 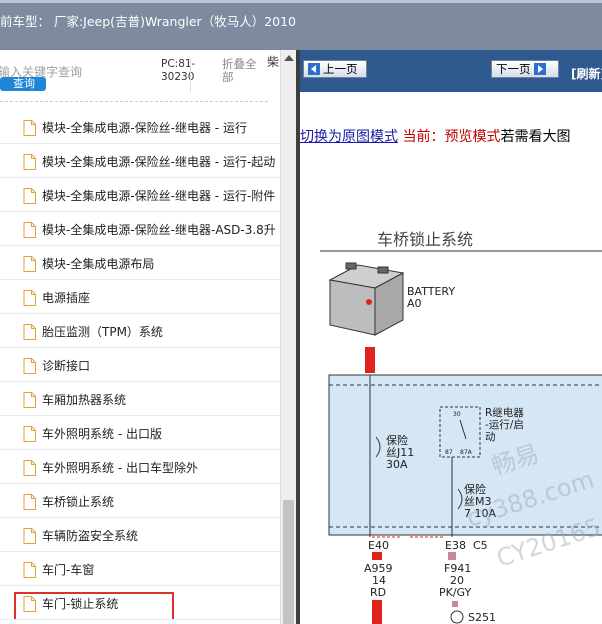 What do you see at coordinates (370, 360) in the screenshot?
I see `battery-wire` at bounding box center [370, 360].